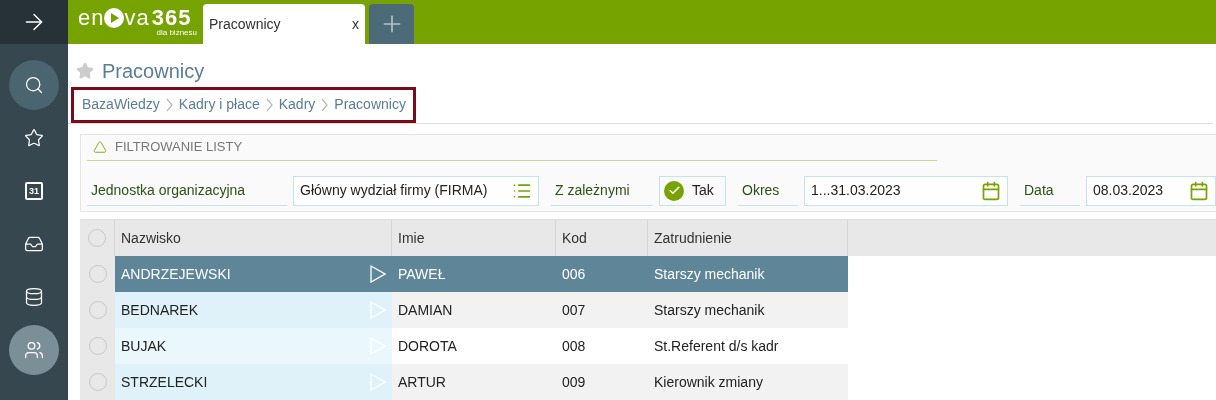  What do you see at coordinates (160, 310) in the screenshot?
I see `table-cell-text: BEDNAREK` at bounding box center [160, 310].